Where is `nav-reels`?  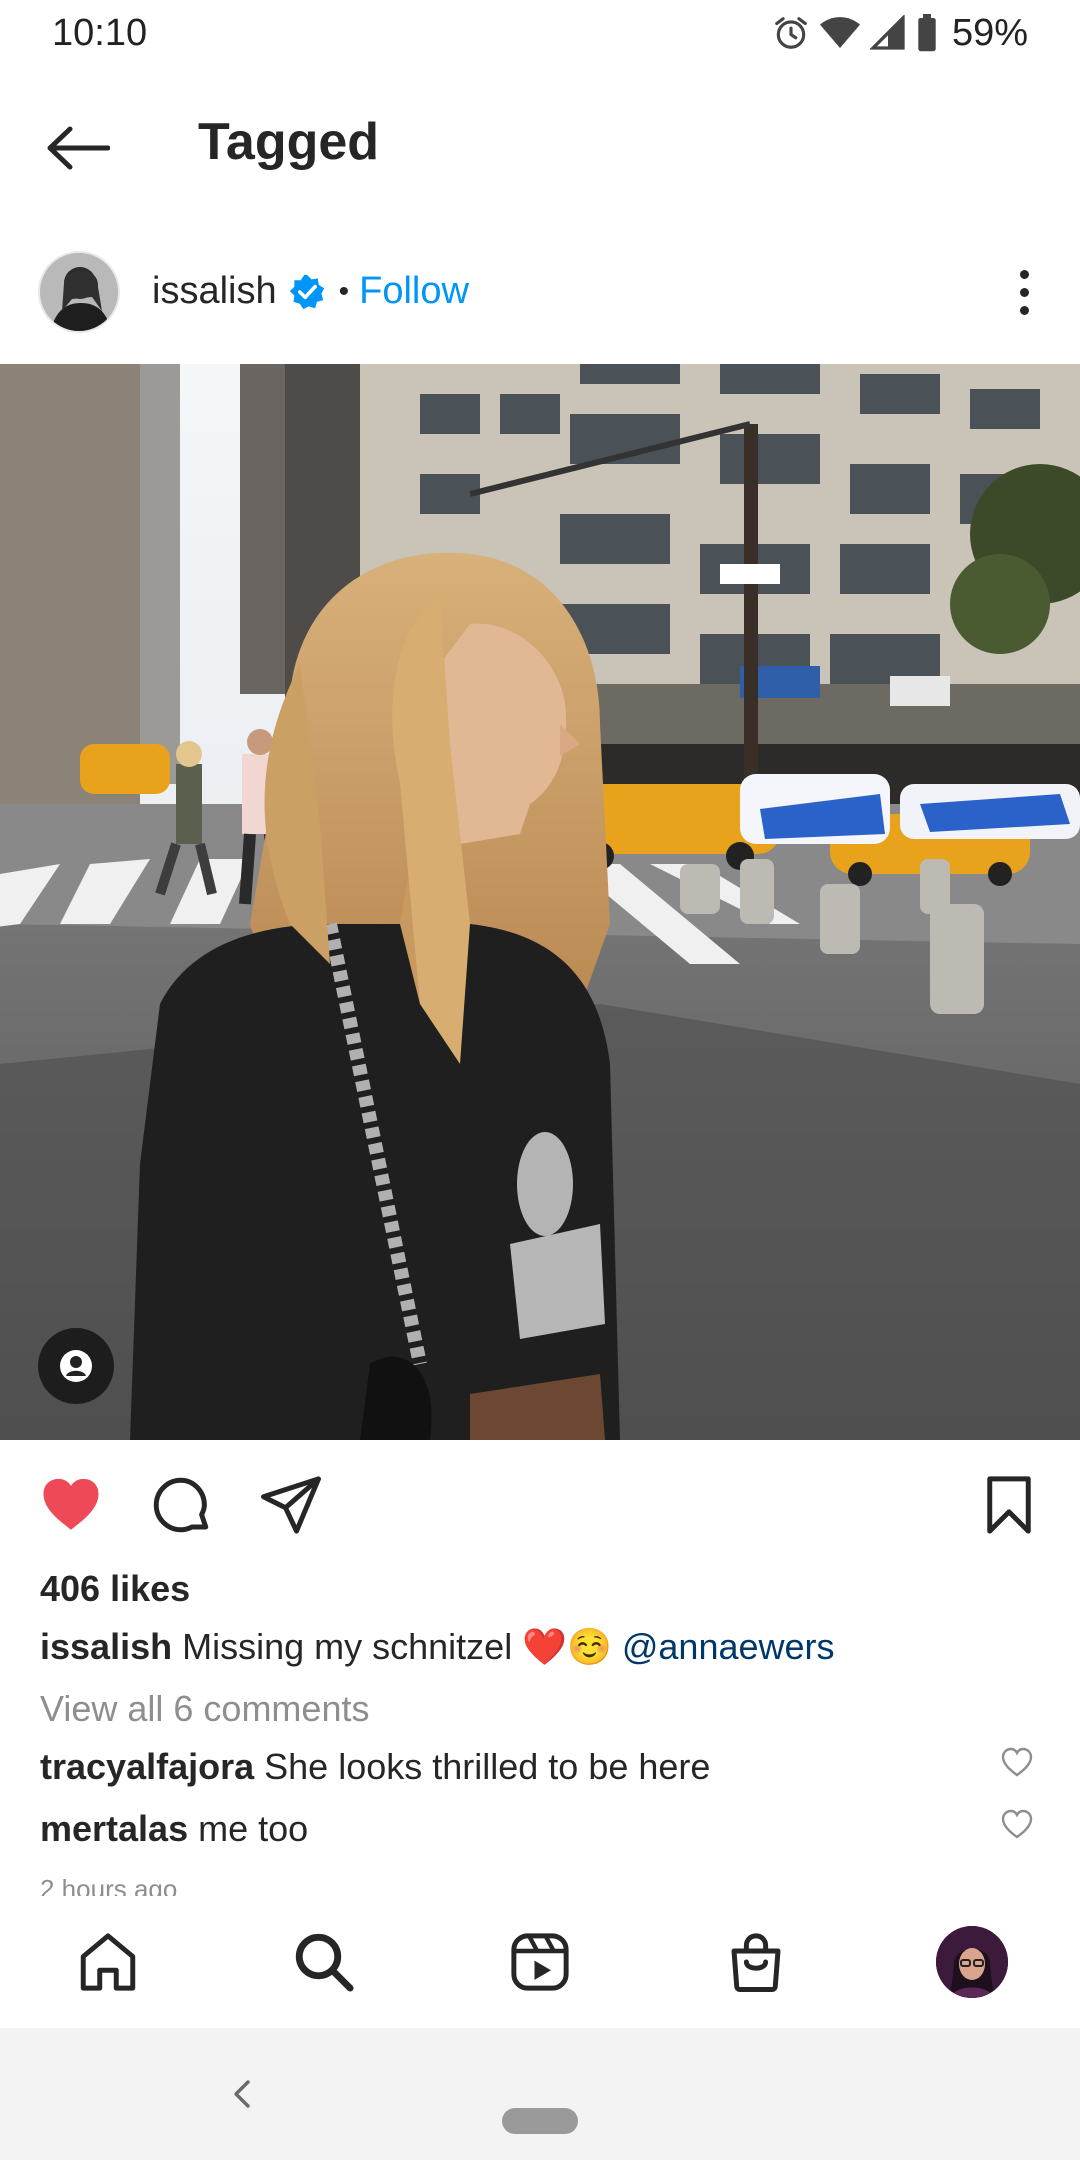
nav-reels is located at coordinates (540, 1962).